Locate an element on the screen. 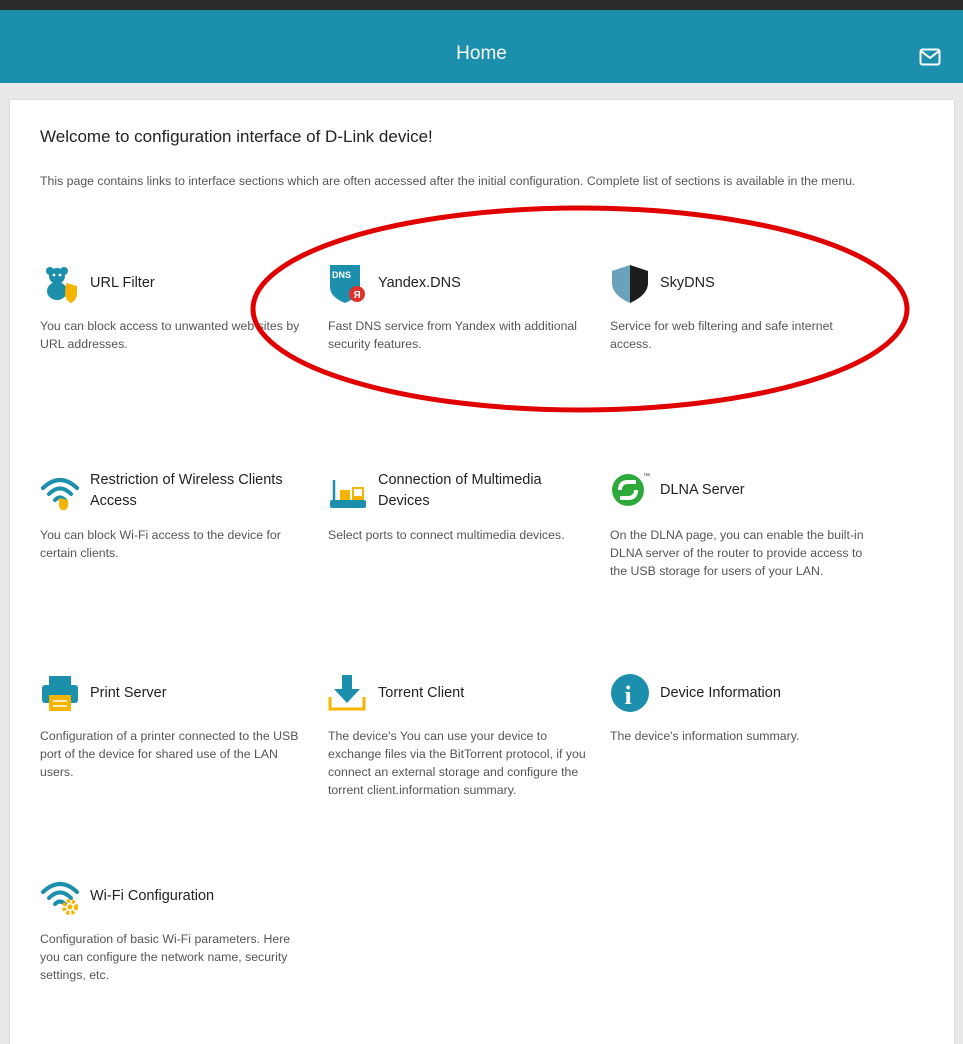  card-title: Yandex.DNS is located at coordinates (419, 283).